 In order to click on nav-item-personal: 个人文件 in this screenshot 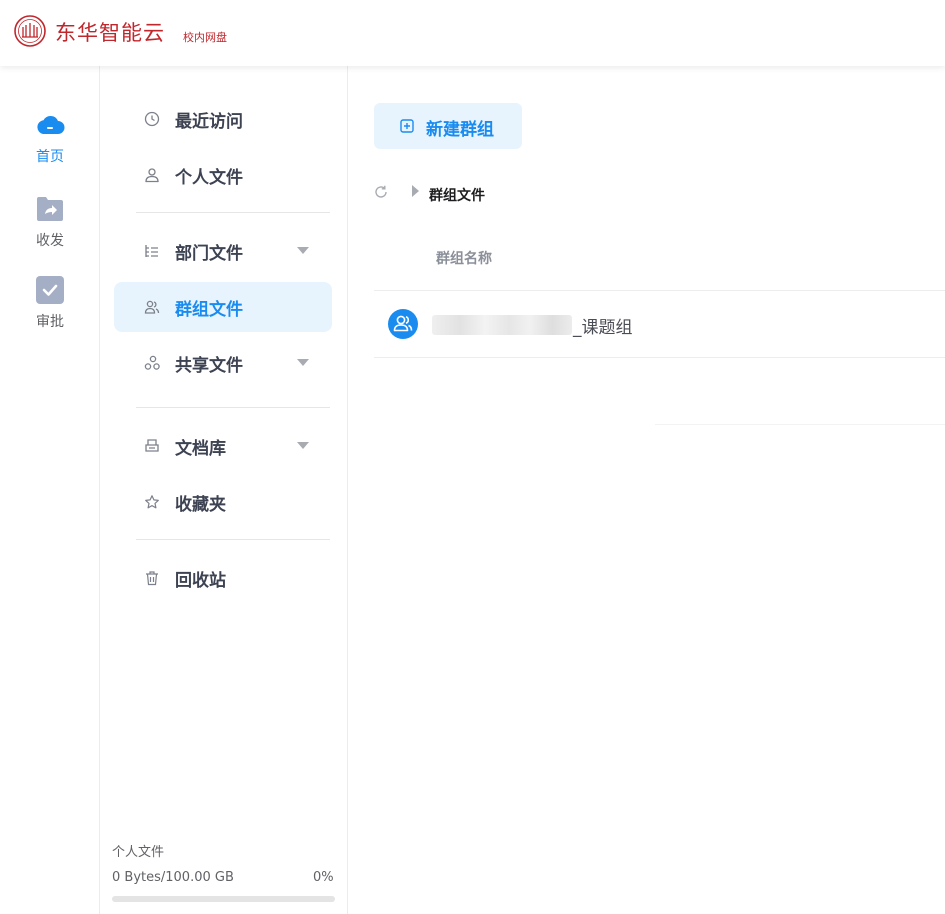, I will do `click(223, 175)`.